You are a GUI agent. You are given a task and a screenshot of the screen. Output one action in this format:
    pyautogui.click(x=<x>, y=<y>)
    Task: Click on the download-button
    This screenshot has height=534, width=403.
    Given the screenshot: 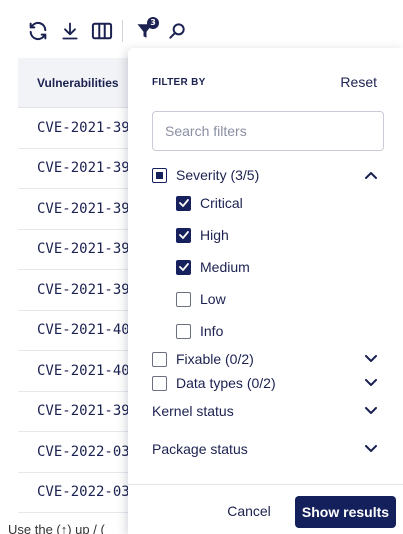 What is the action you would take?
    pyautogui.click(x=70, y=31)
    